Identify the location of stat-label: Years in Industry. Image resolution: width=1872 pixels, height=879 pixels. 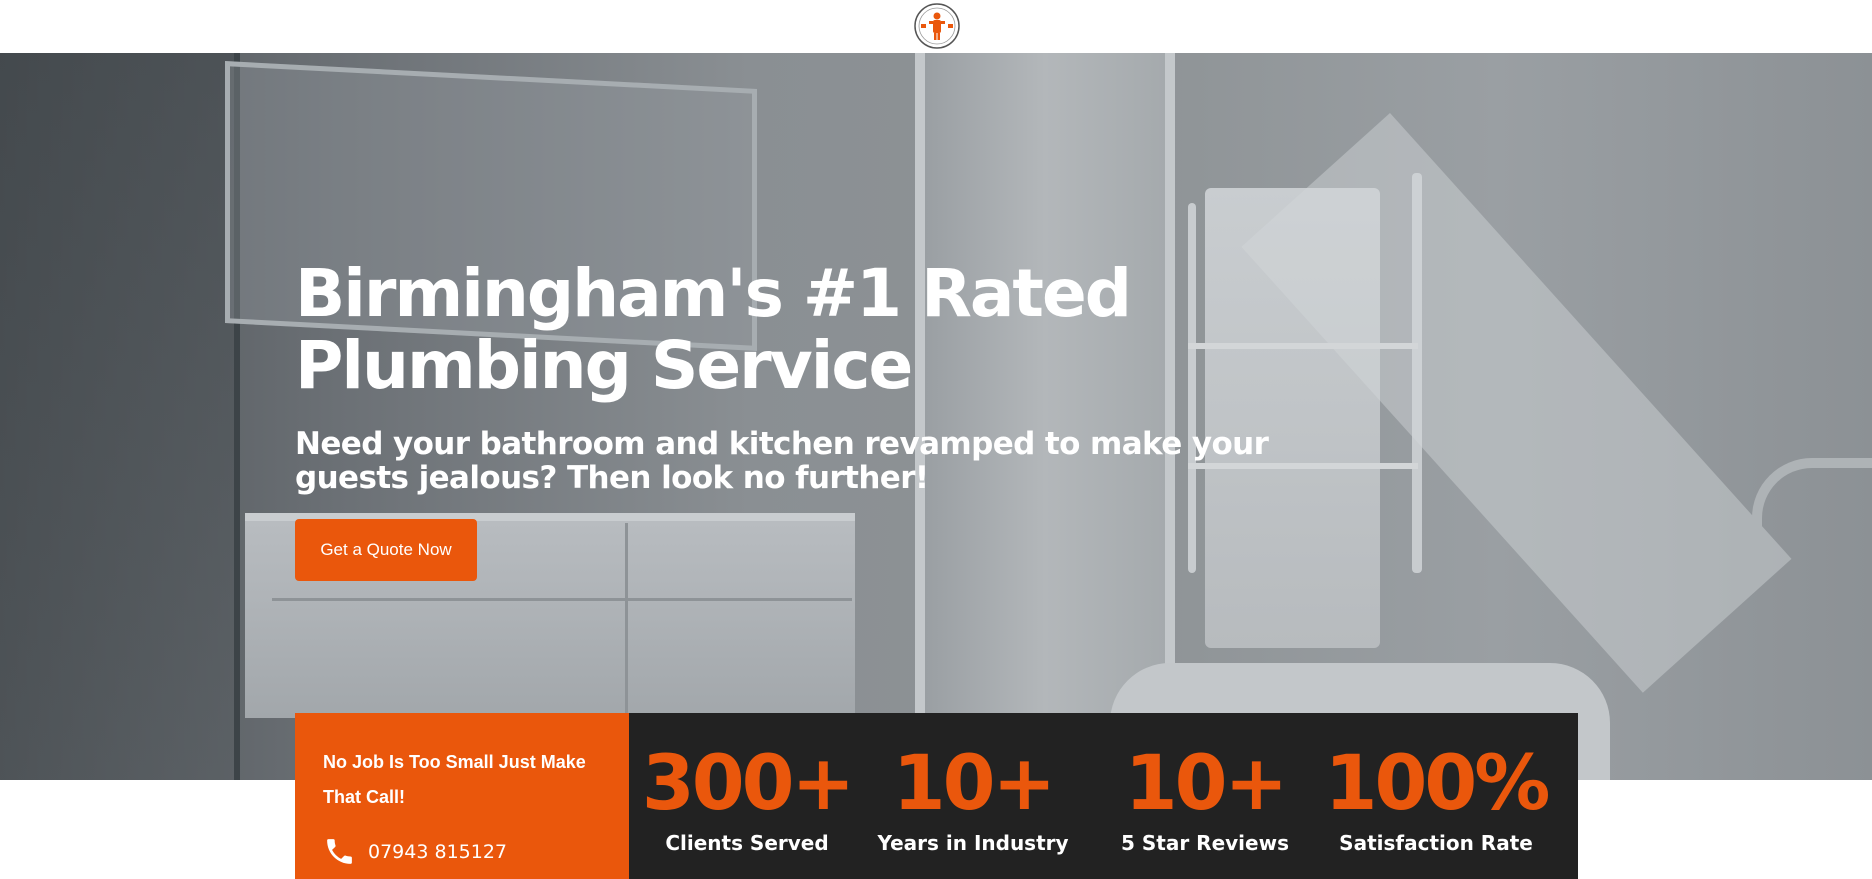
(973, 843).